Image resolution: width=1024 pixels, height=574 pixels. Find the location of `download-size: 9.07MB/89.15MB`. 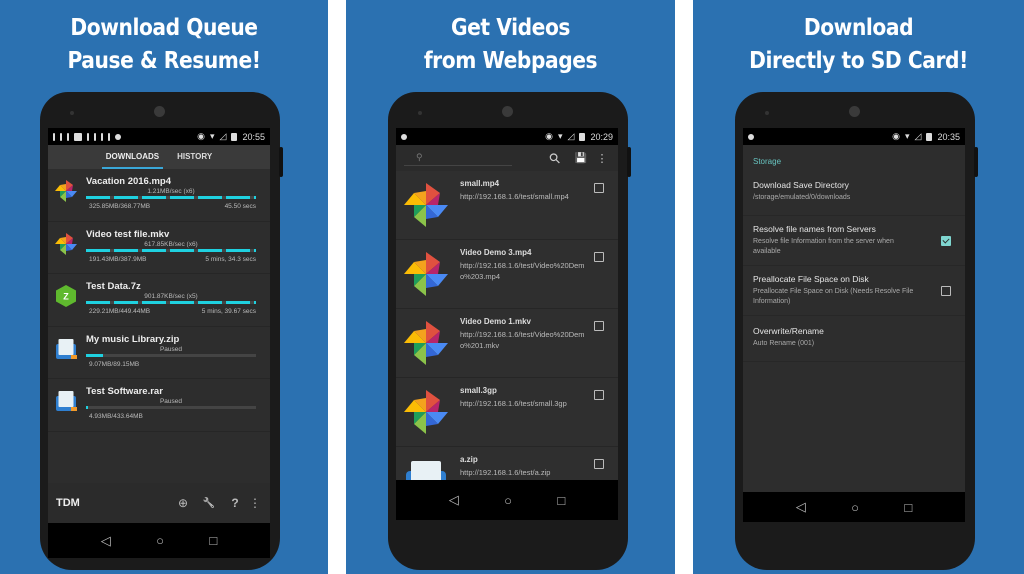

download-size: 9.07MB/89.15MB is located at coordinates (114, 364).